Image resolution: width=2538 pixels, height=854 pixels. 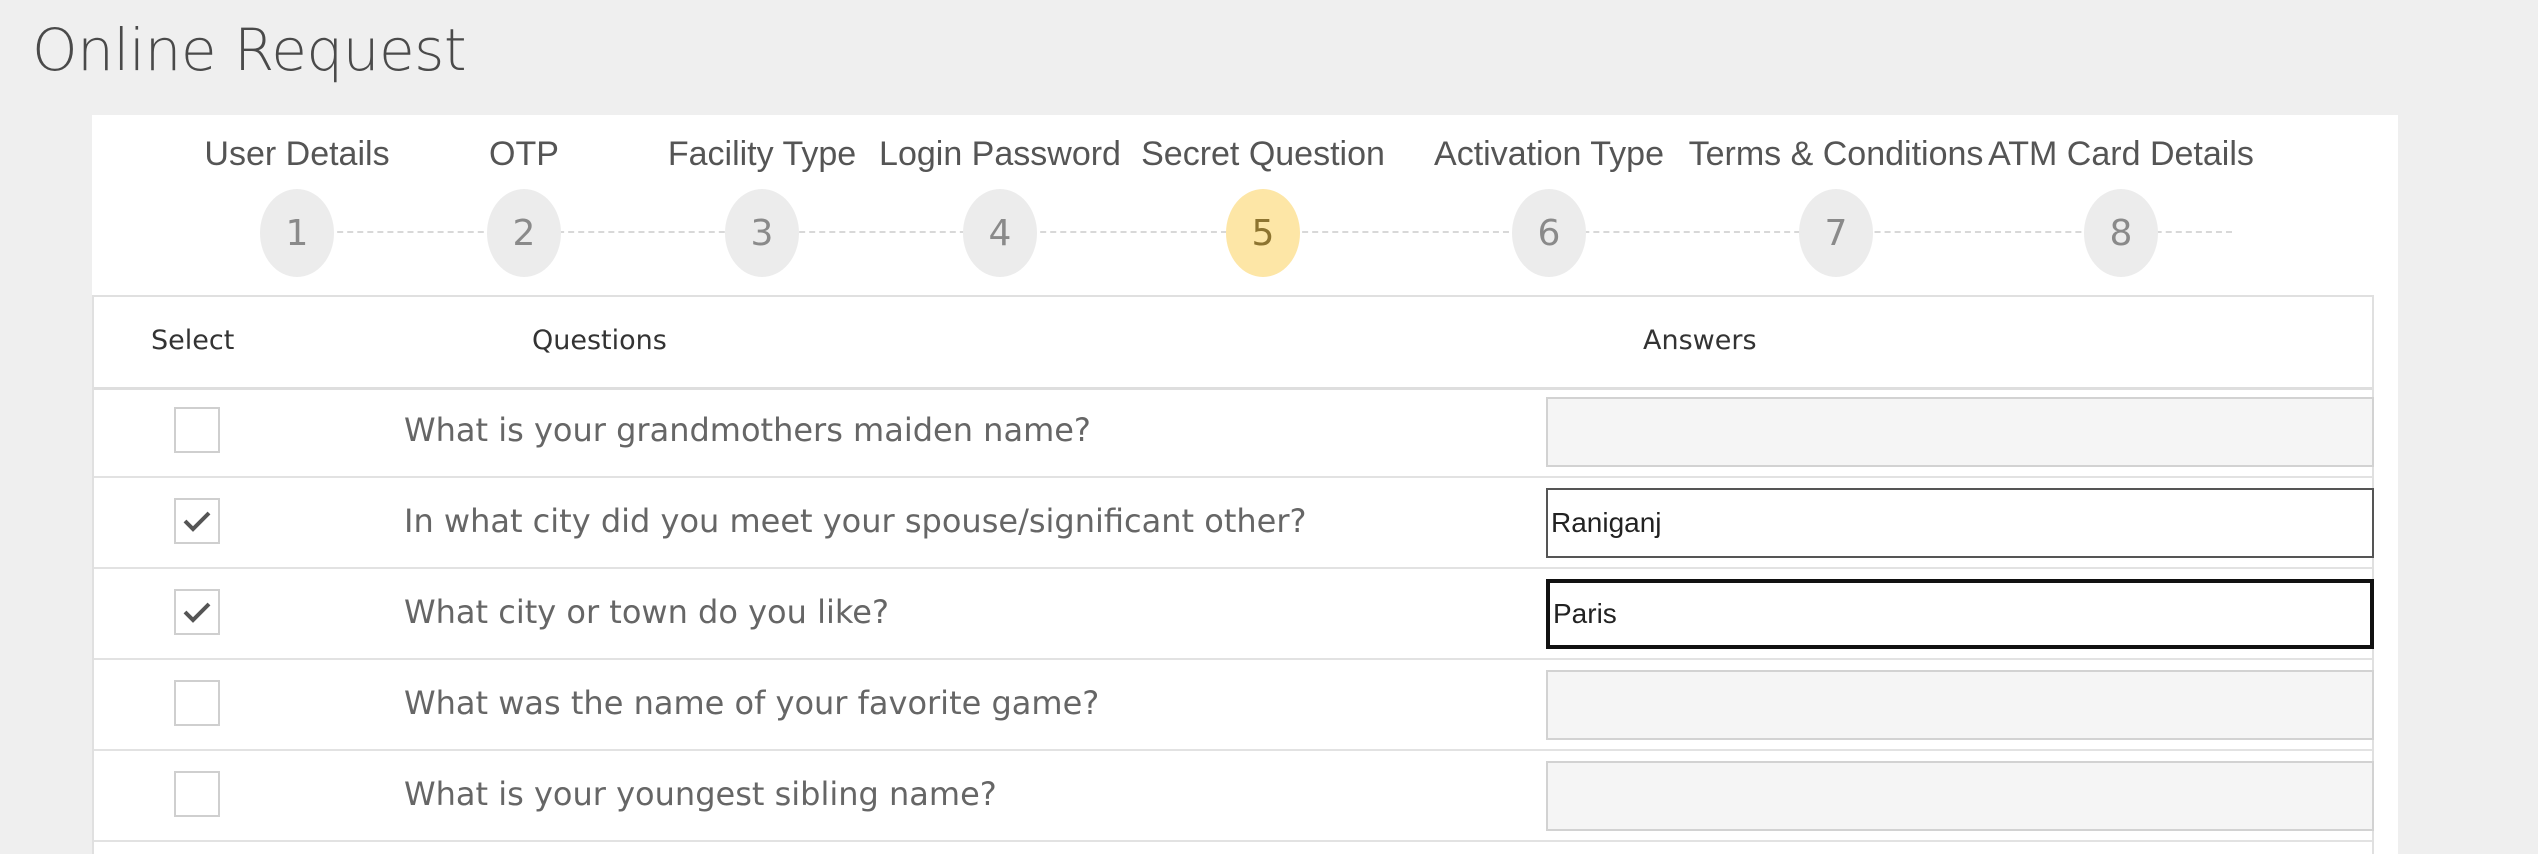 I want to click on table-row: What city or town do you like?, so click(x=1234, y=614).